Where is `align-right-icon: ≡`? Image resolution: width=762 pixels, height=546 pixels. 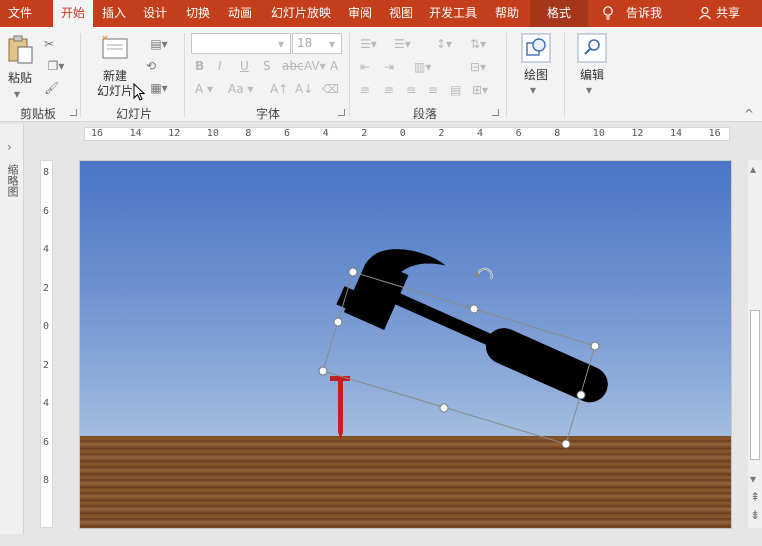
align-right-icon: ≡ is located at coordinates (411, 90).